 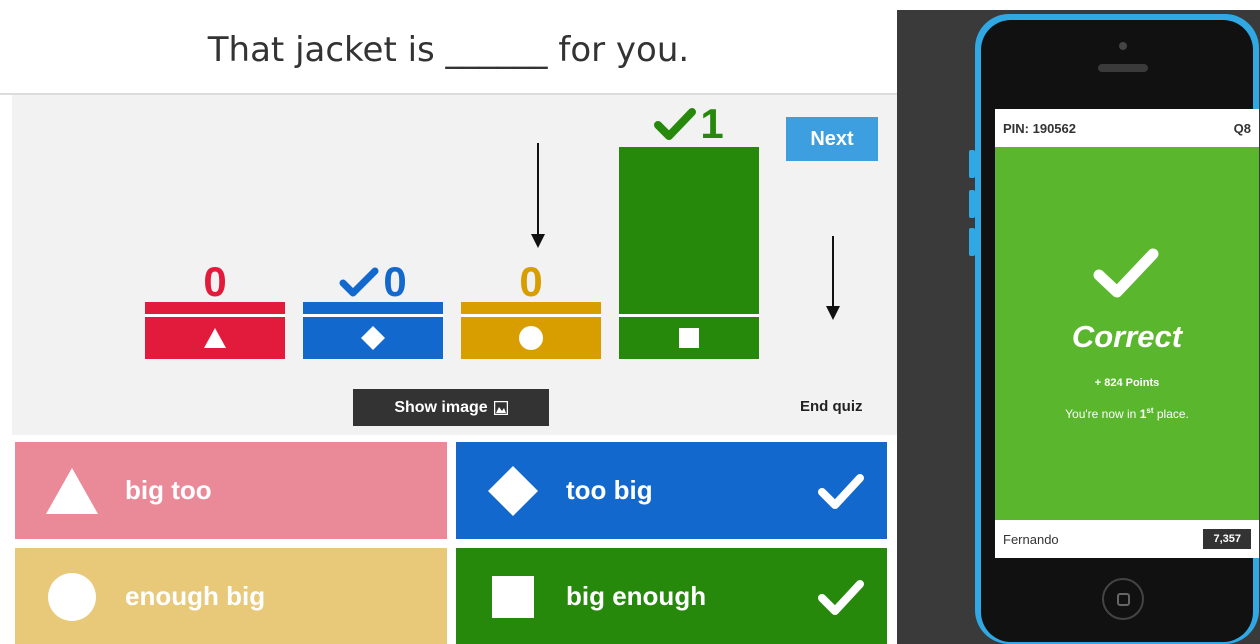 I want to click on question-bar: That jacket is ______ for you., so click(x=448, y=47).